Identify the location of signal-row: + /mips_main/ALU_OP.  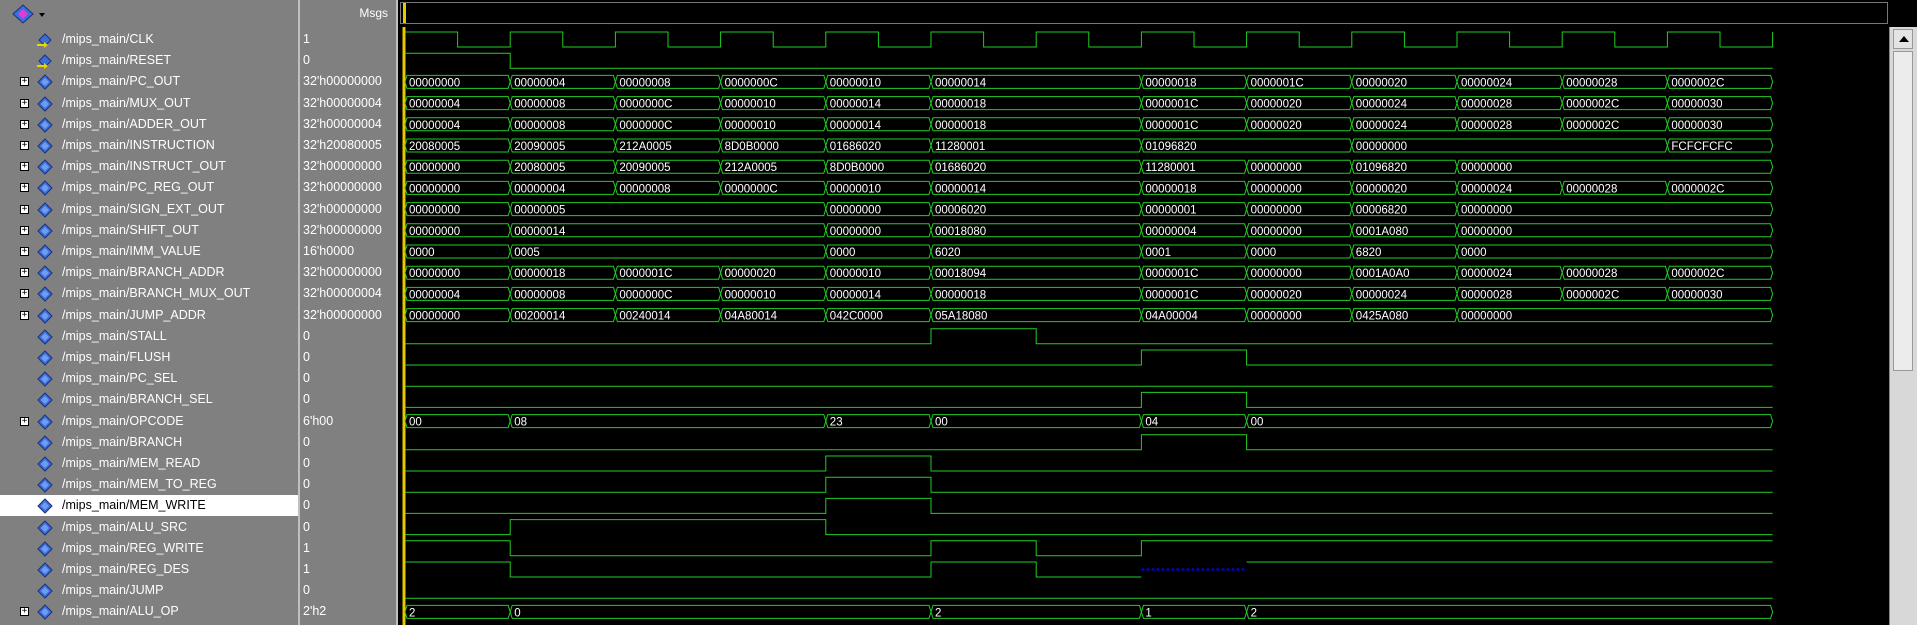
(149, 611).